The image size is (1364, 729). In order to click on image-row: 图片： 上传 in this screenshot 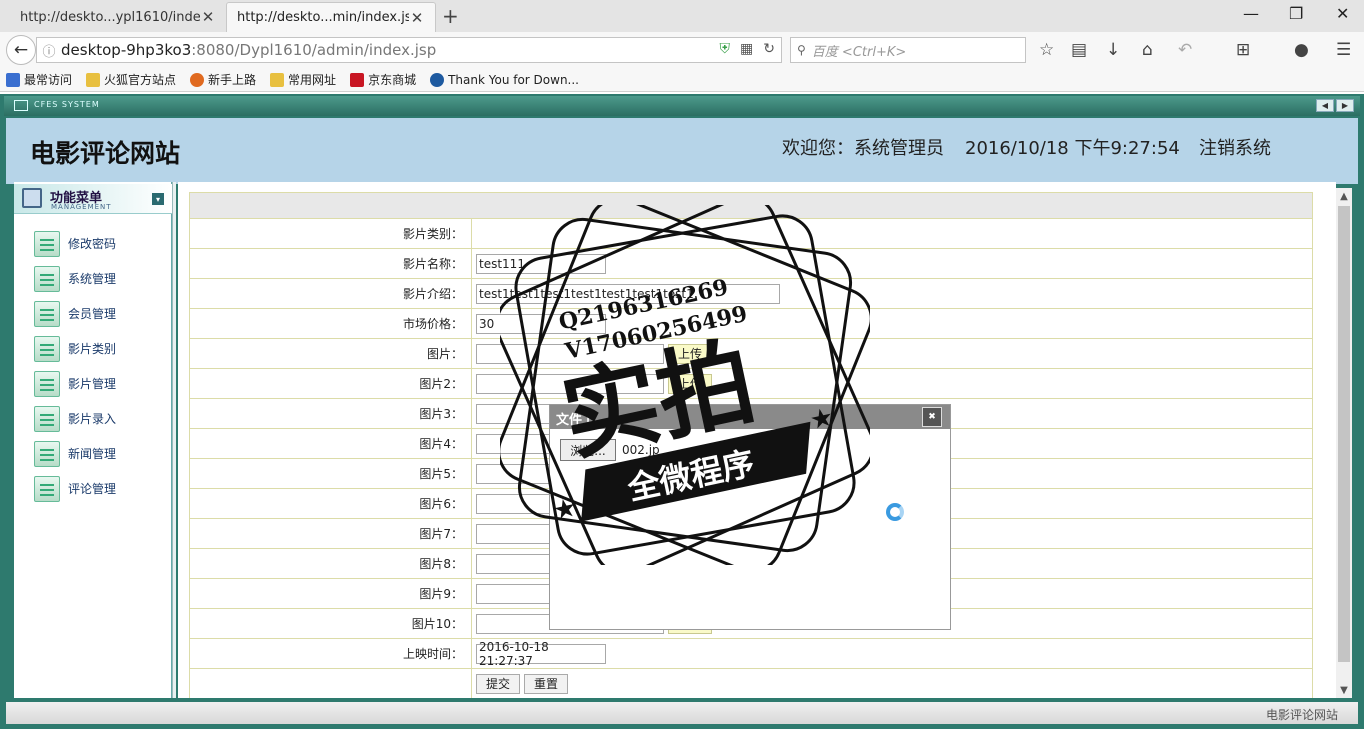, I will do `click(751, 353)`.